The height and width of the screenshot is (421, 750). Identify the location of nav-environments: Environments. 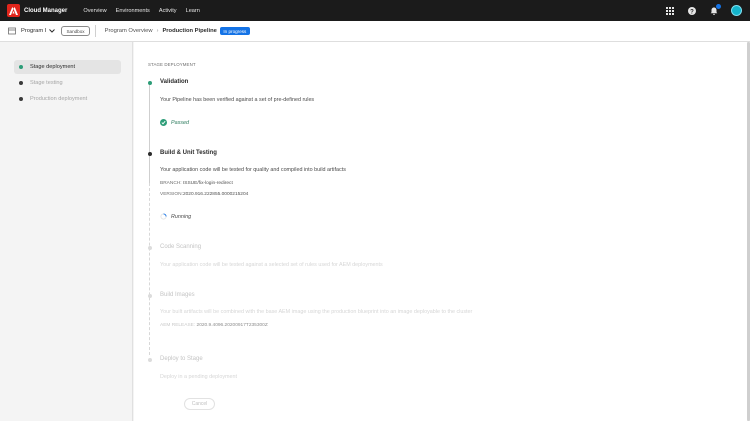
(133, 11).